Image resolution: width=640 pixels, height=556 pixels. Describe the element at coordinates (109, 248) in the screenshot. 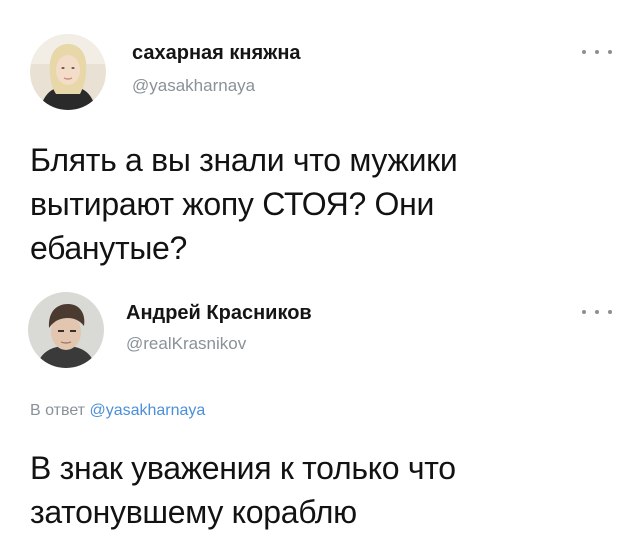

I see `tweet-text-line: ебанутые?` at that location.